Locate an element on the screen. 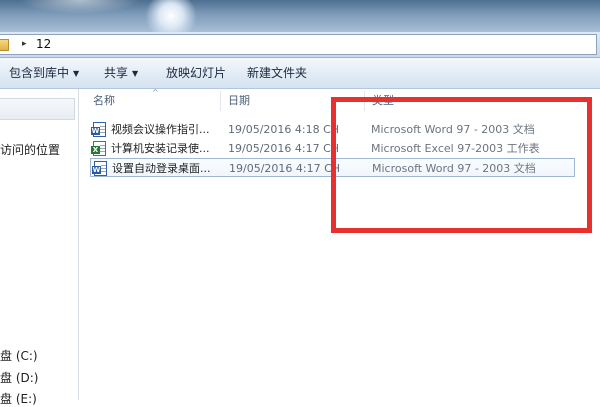 The image size is (600, 407). column-header-type: 类型 is located at coordinates (383, 101).